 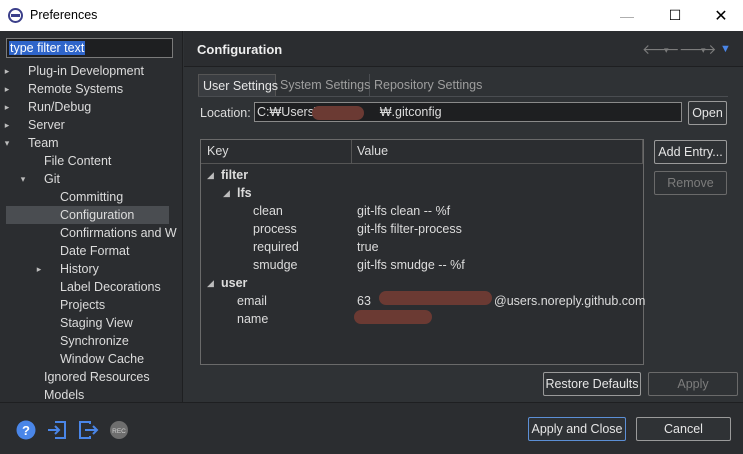 I want to click on eclipse-icon, so click(x=15, y=15).